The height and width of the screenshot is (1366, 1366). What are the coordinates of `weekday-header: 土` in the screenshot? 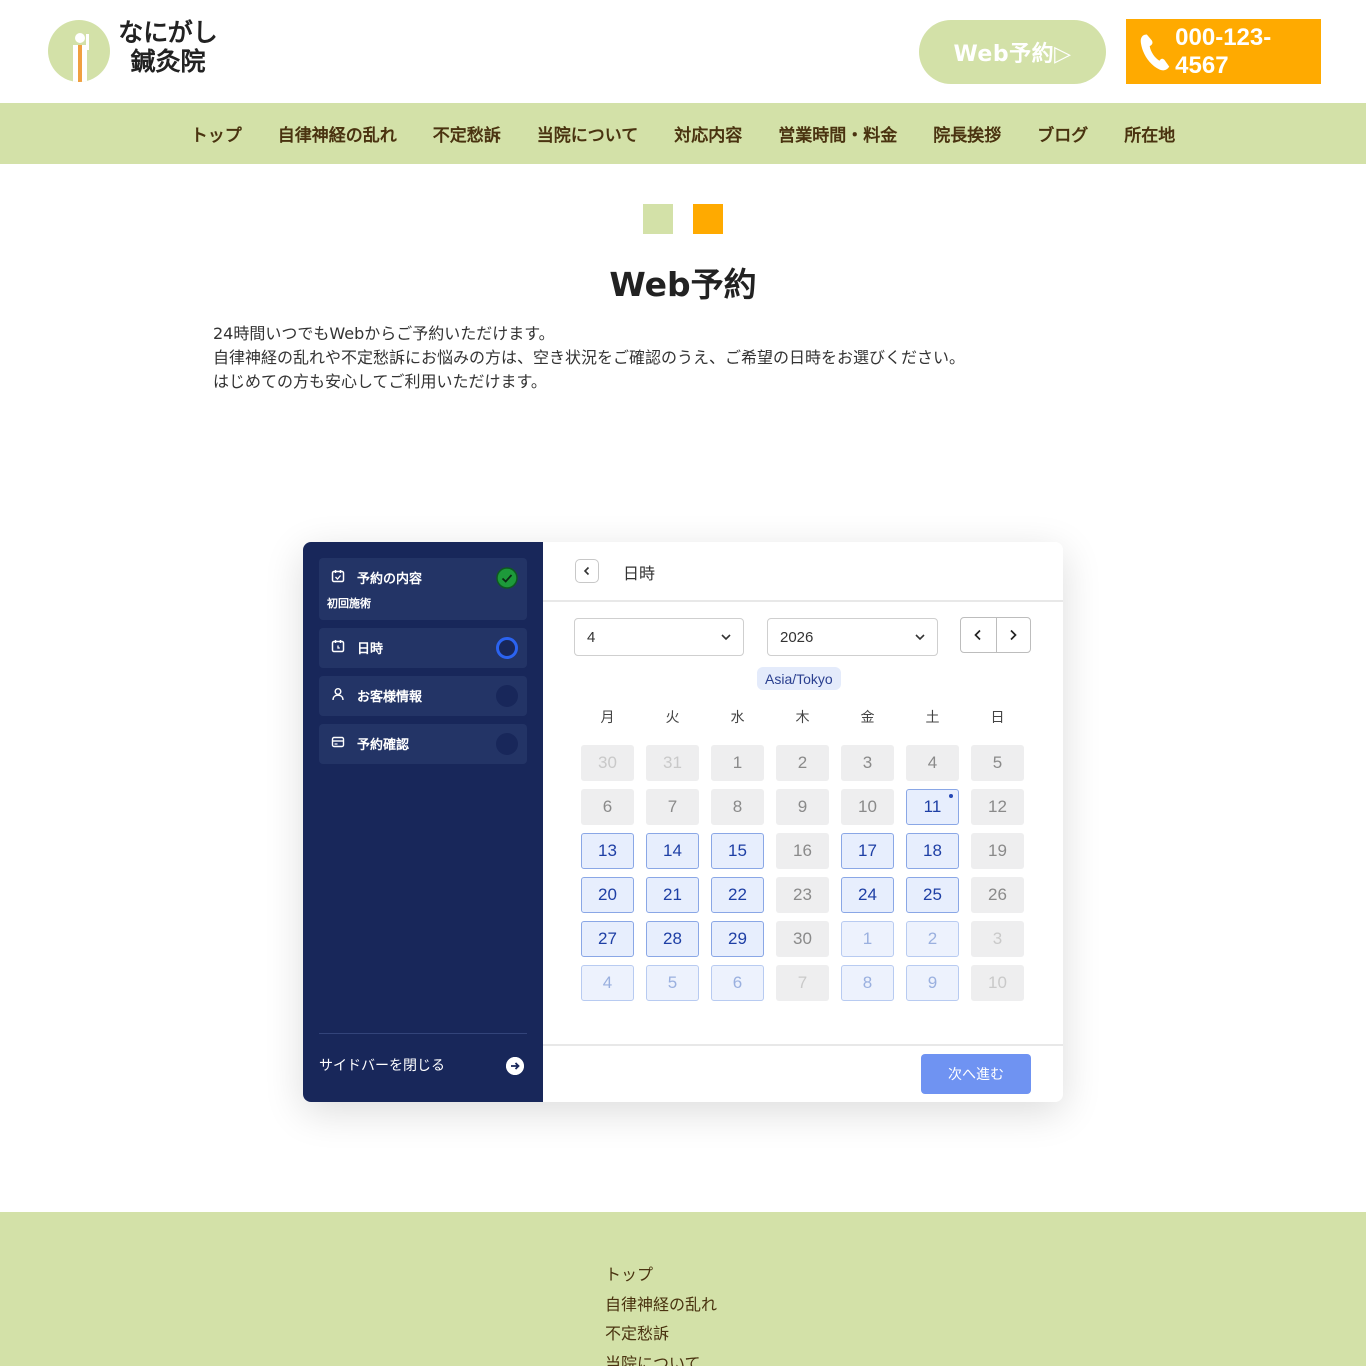 It's located at (932, 718).